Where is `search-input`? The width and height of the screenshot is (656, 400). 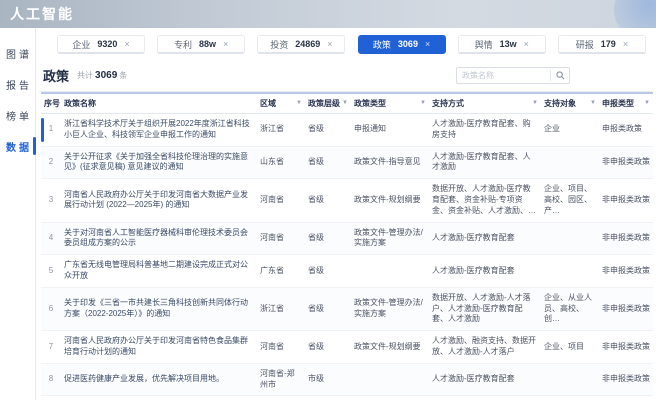 search-input is located at coordinates (503, 75).